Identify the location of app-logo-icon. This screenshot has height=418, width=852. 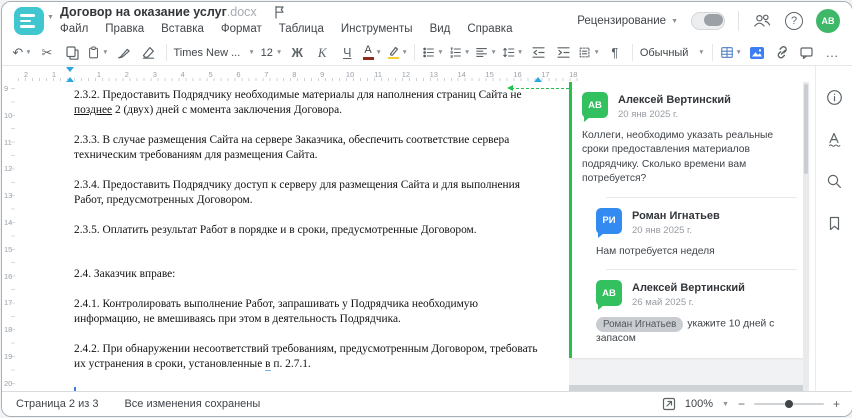
(29, 21).